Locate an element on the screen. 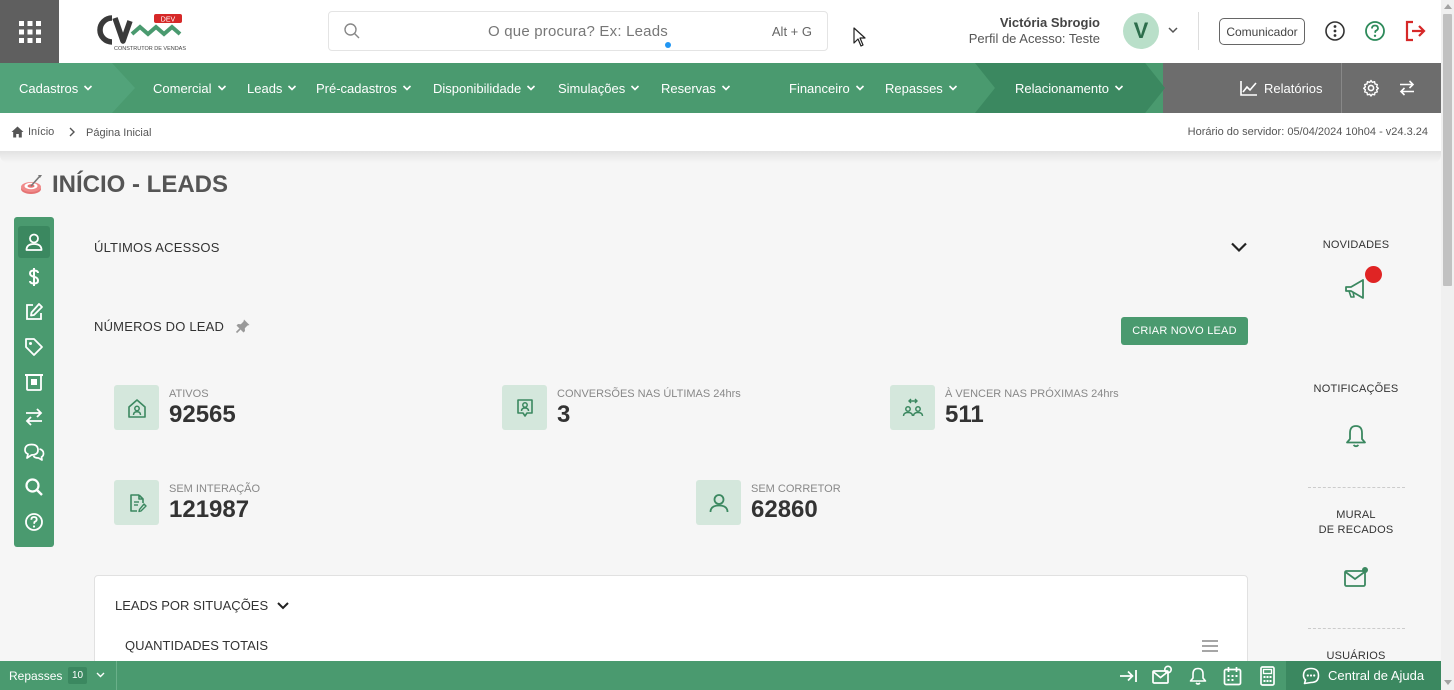 This screenshot has width=1454, height=690. house-user-icon is located at coordinates (136, 408).